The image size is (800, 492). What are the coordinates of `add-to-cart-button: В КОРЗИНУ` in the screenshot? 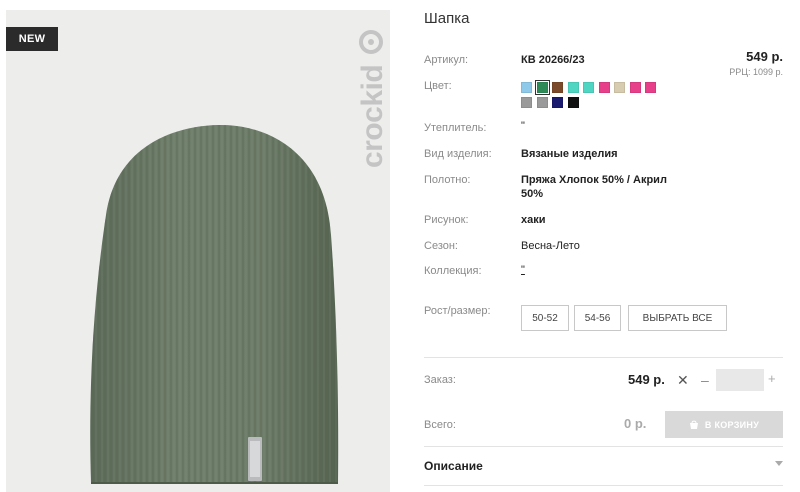 It's located at (724, 424).